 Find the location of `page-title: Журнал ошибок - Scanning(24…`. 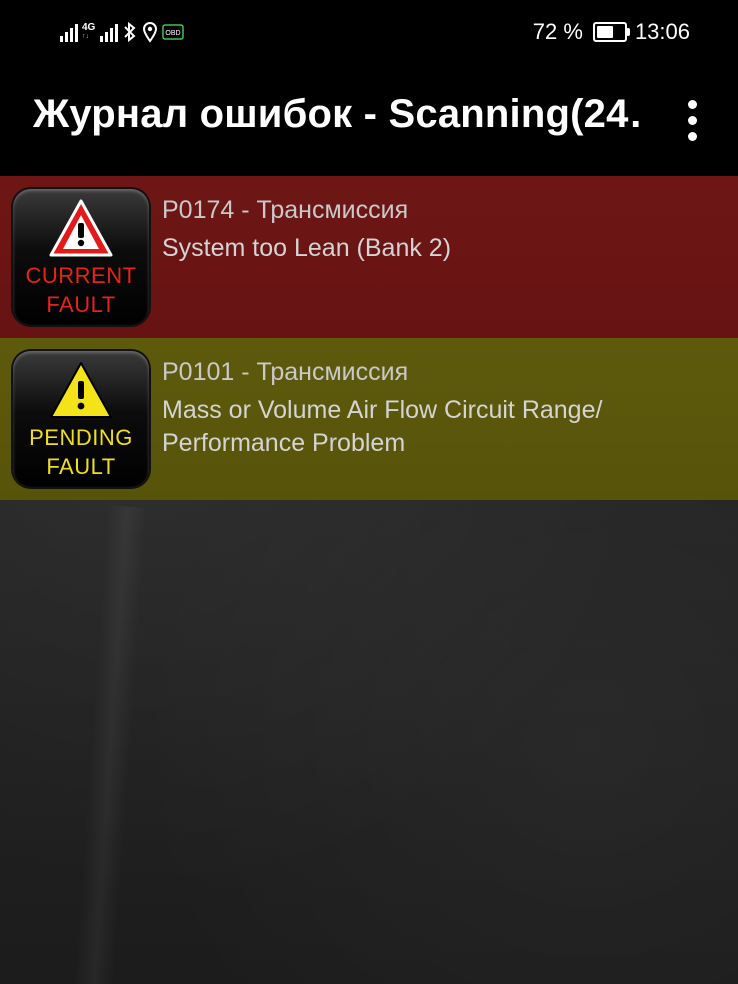

page-title: Журнал ошибок - Scanning(24… is located at coordinates (338, 114).